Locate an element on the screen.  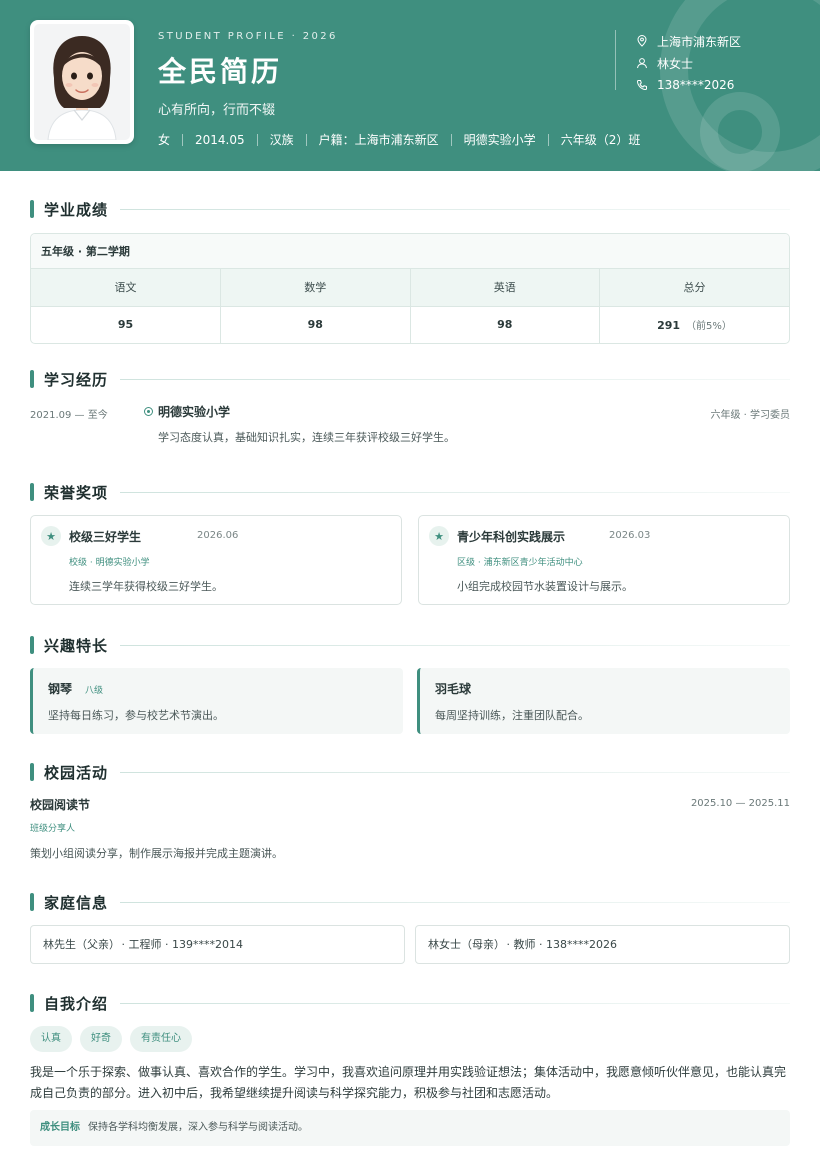
student-photo is located at coordinates (82, 82).